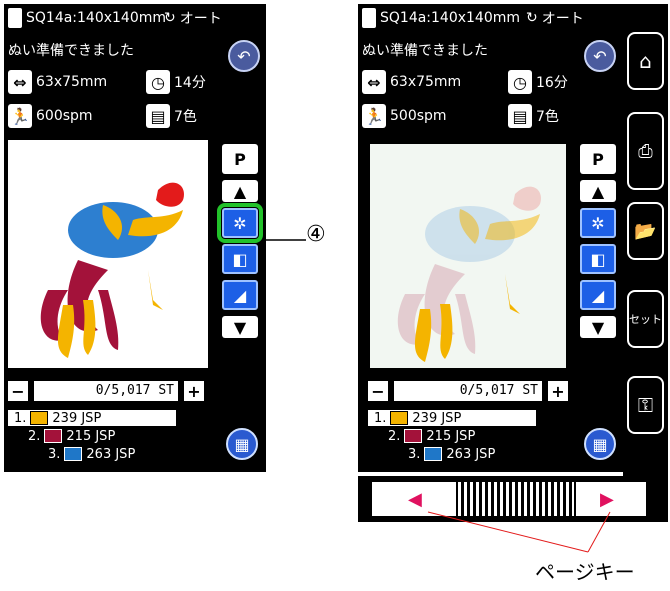 This screenshot has width=670, height=591. I want to click on cycle-icon: ↻, so click(532, 18).